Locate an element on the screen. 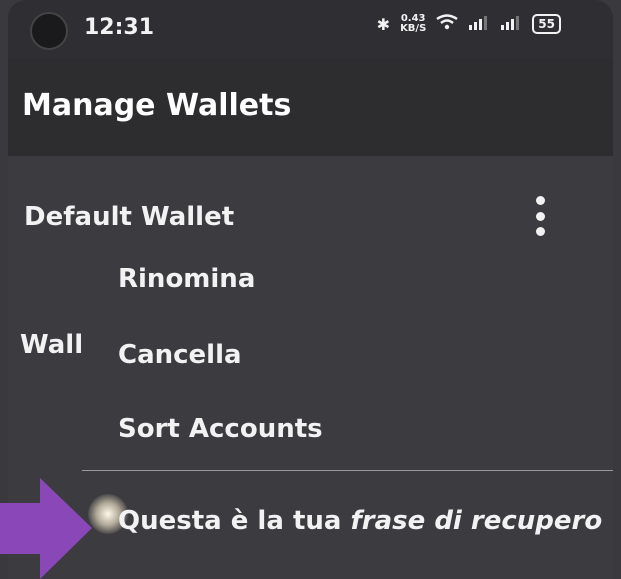  wallet-item-partial: Wall is located at coordinates (51, 345).